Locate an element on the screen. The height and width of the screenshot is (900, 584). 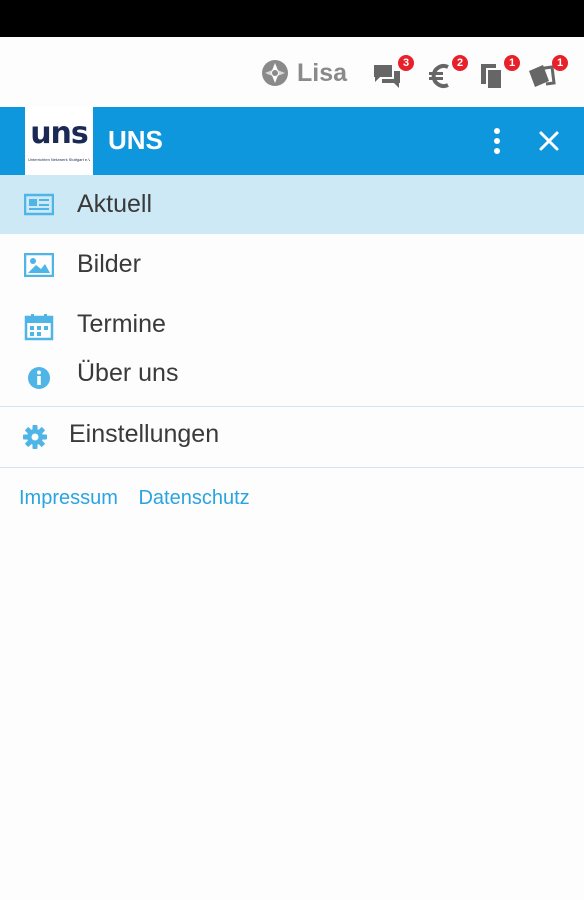
user-switch-icon is located at coordinates (275, 73).